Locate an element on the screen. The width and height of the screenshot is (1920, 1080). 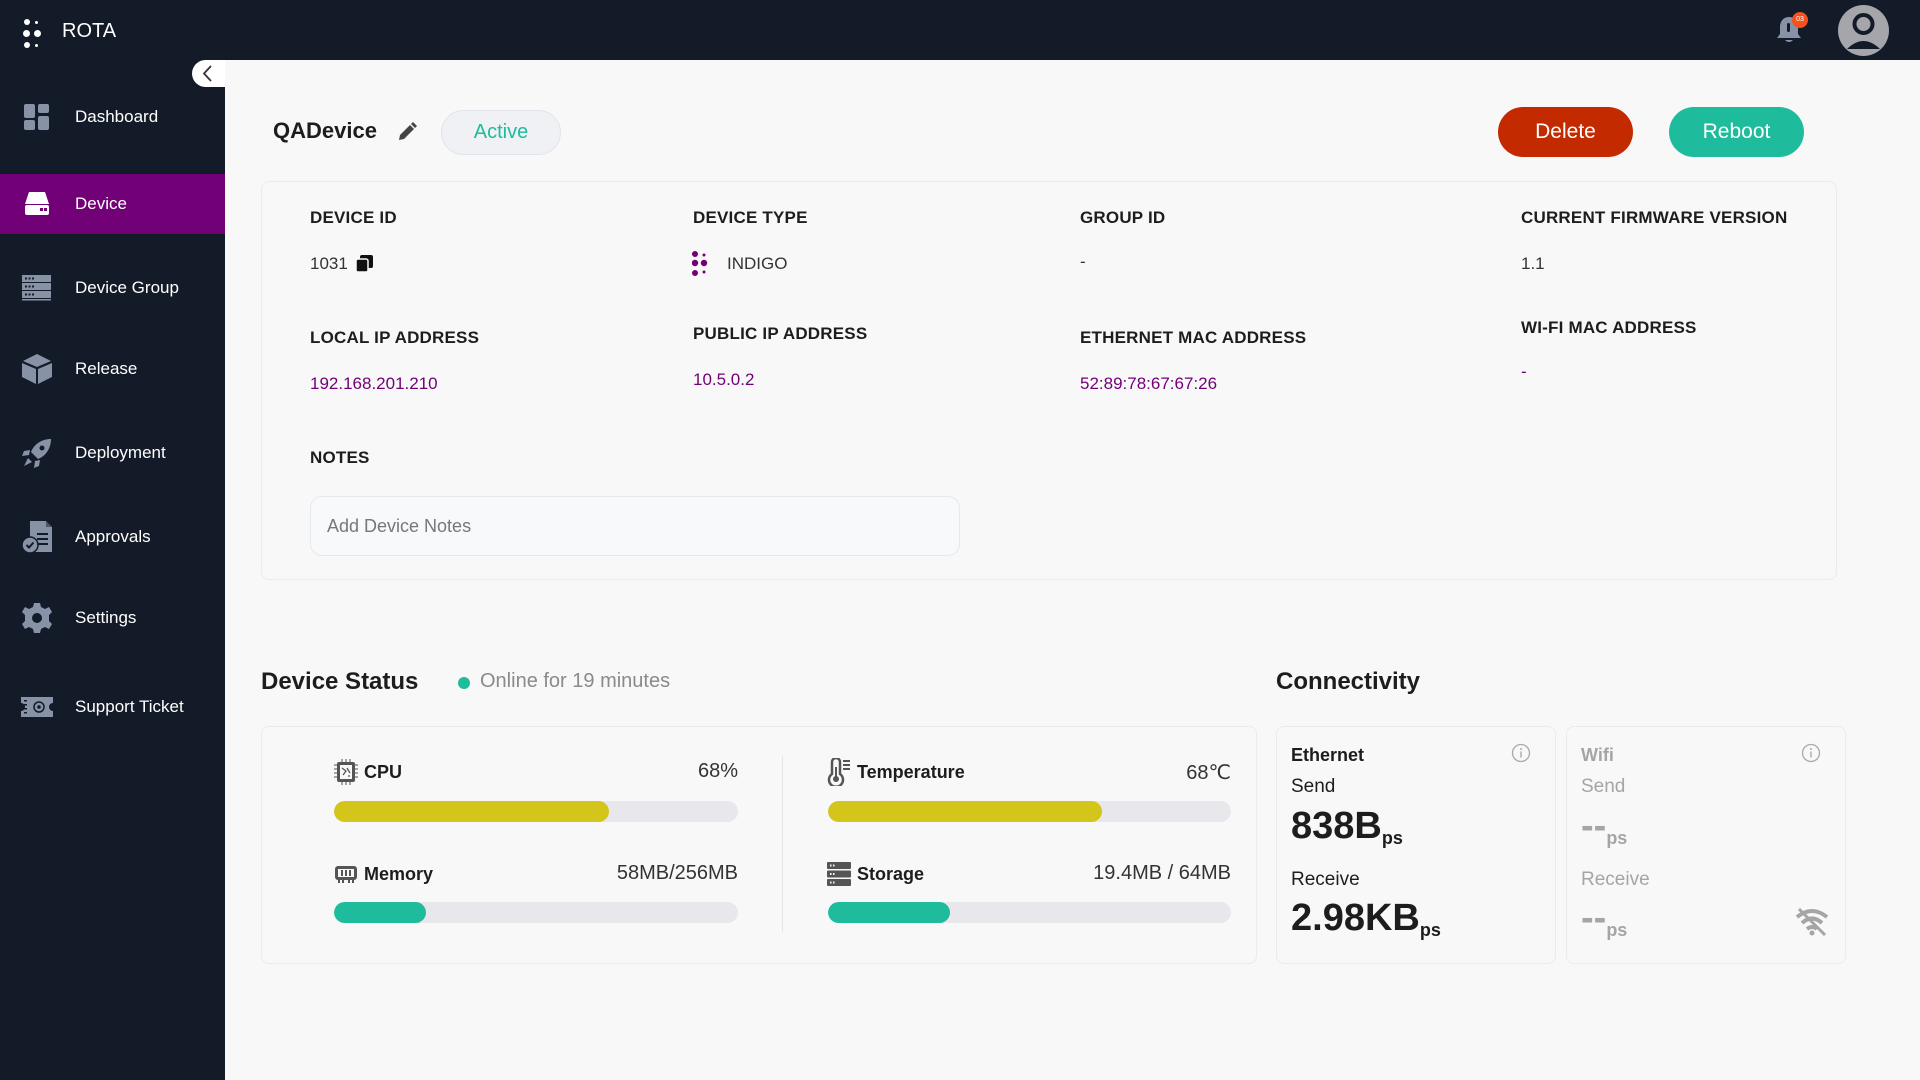
box-icon is located at coordinates (37, 369).